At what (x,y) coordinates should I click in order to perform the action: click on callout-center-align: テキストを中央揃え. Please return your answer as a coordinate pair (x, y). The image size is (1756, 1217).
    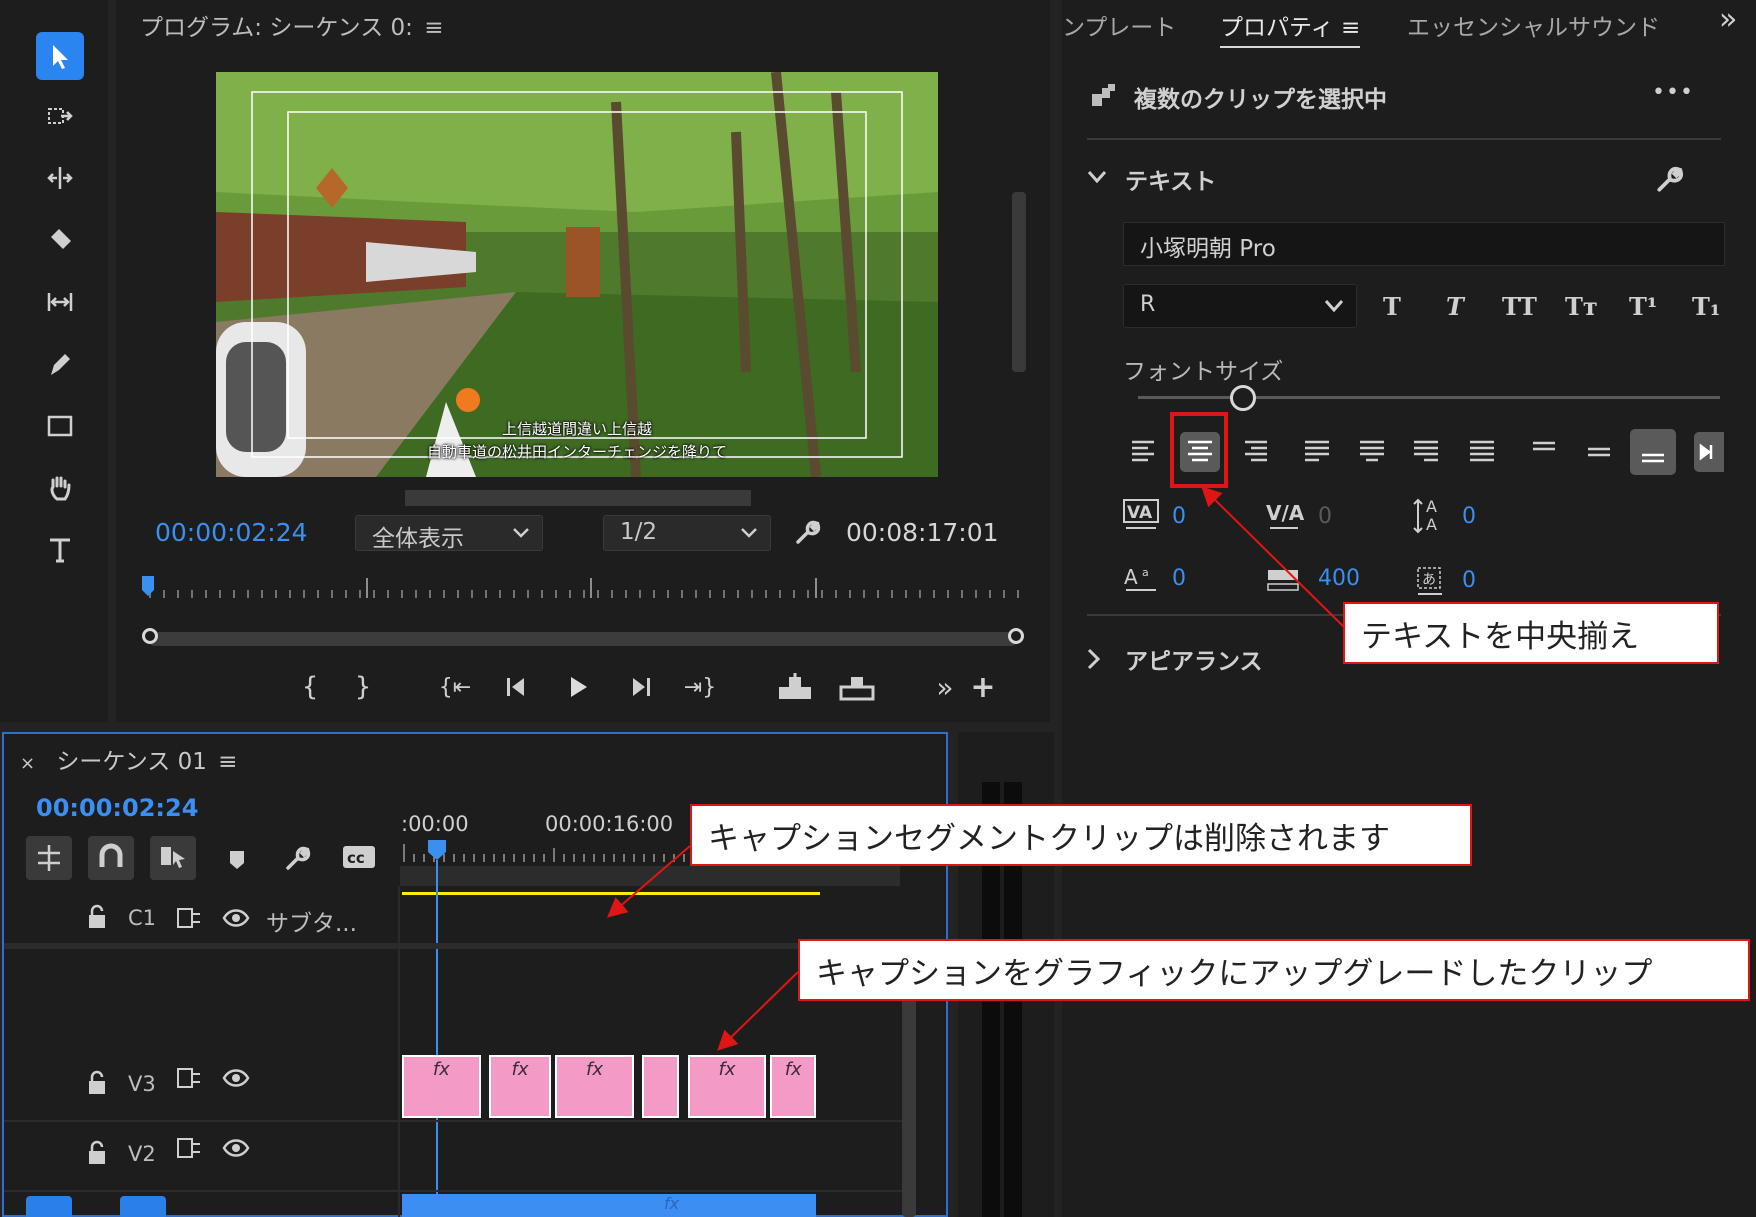
    Looking at the image, I should click on (1531, 633).